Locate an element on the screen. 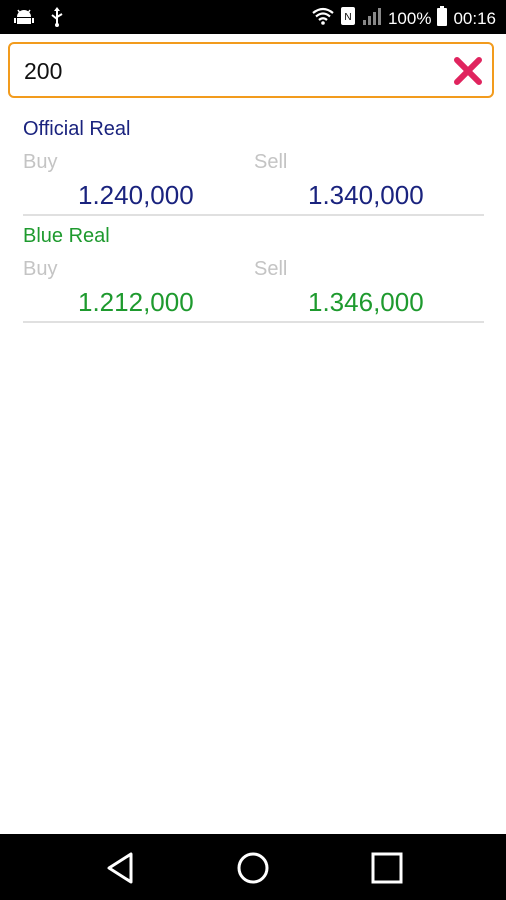 The height and width of the screenshot is (900, 506). rate-card-blue: Blue Real Buy Sell 1.212,000 1.346,000 is located at coordinates (253, 274).